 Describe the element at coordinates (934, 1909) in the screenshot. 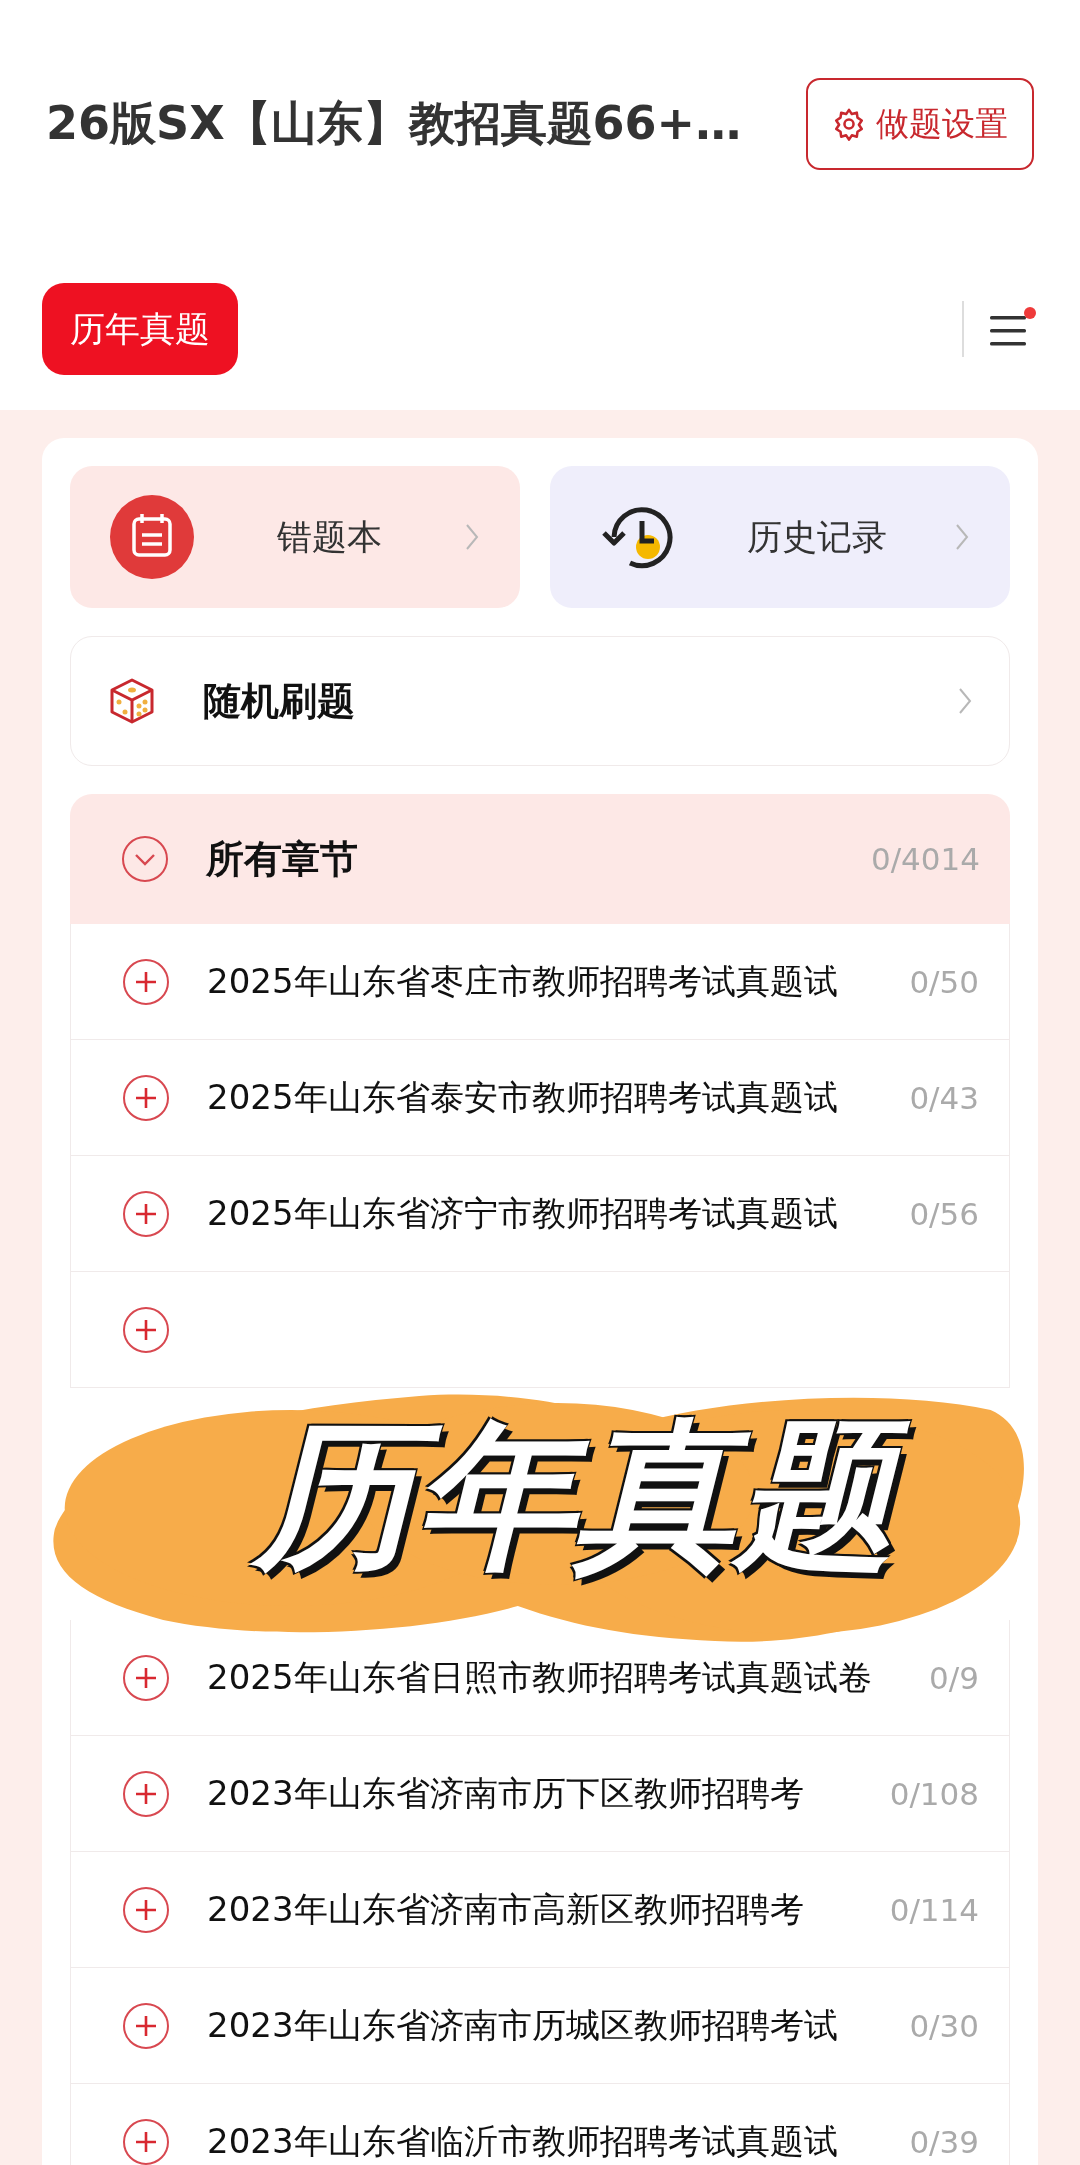

I see `chapter-count: 0/114` at that location.